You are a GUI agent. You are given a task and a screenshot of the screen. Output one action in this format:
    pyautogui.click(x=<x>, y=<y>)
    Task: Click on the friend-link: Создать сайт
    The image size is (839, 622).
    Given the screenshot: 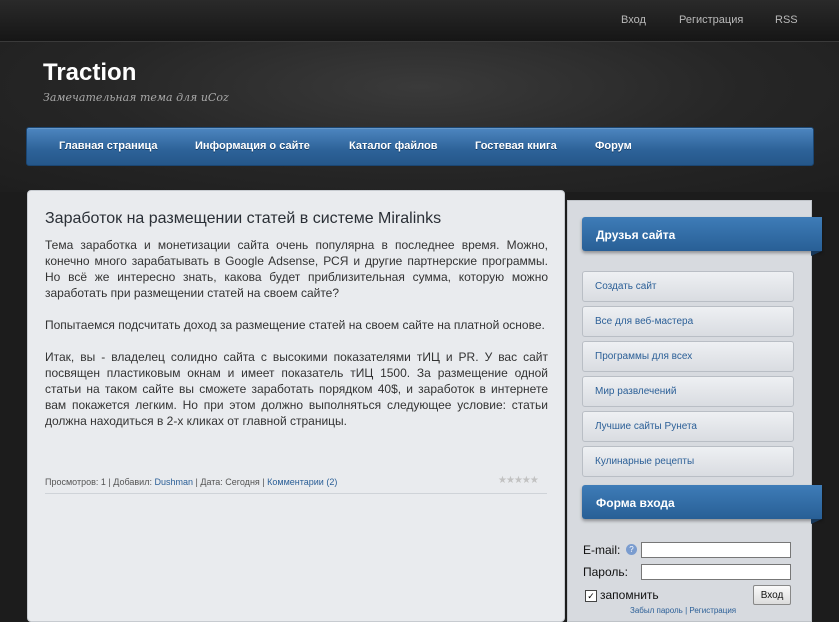 What is the action you would take?
    pyautogui.click(x=688, y=286)
    